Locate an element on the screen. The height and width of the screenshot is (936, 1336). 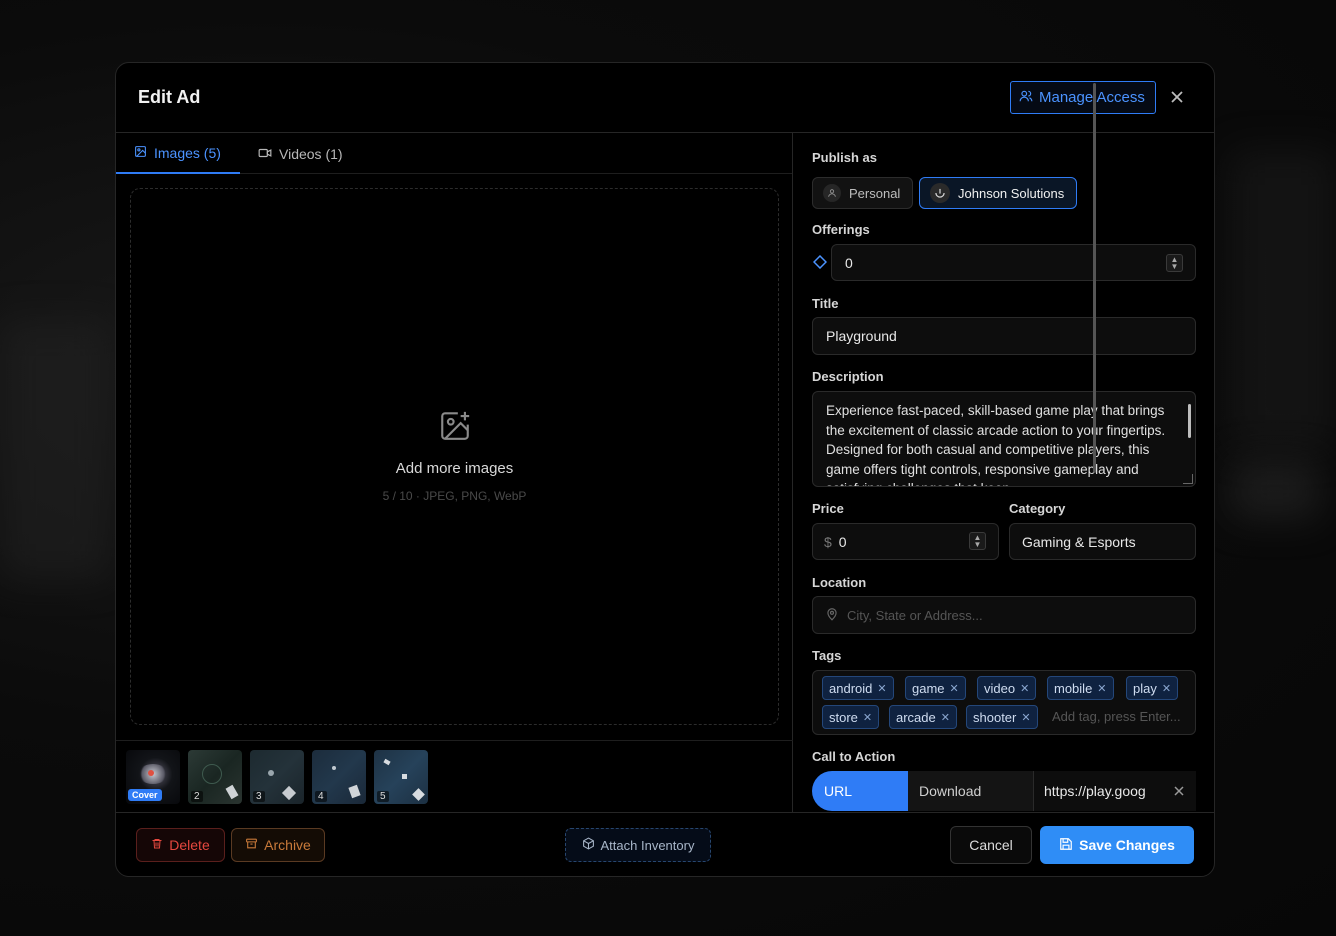
title-input: Playground is located at coordinates (1004, 336).